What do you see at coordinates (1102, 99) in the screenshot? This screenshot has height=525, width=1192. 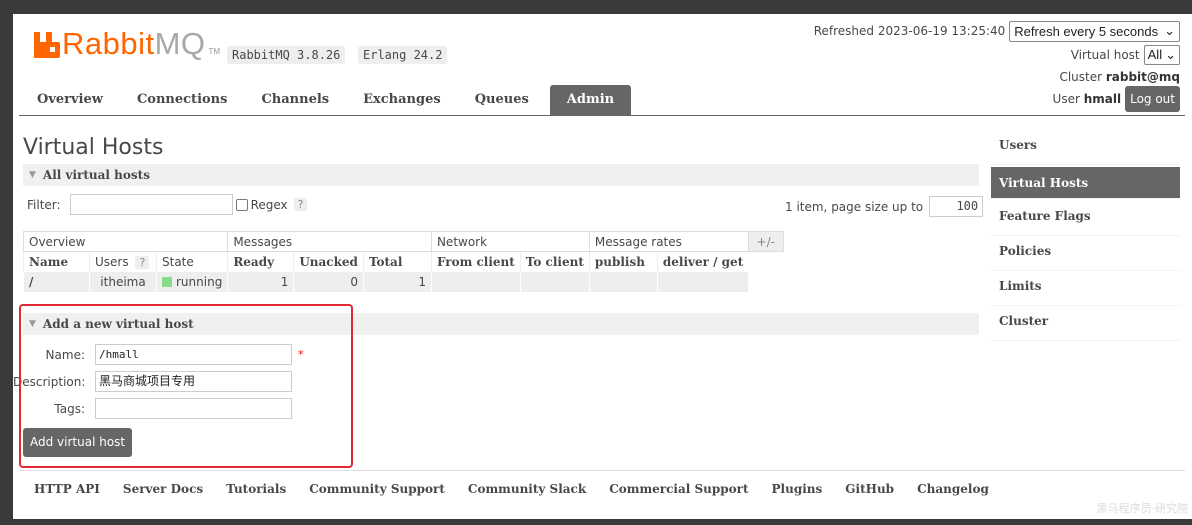 I see `user-name: hmall` at bounding box center [1102, 99].